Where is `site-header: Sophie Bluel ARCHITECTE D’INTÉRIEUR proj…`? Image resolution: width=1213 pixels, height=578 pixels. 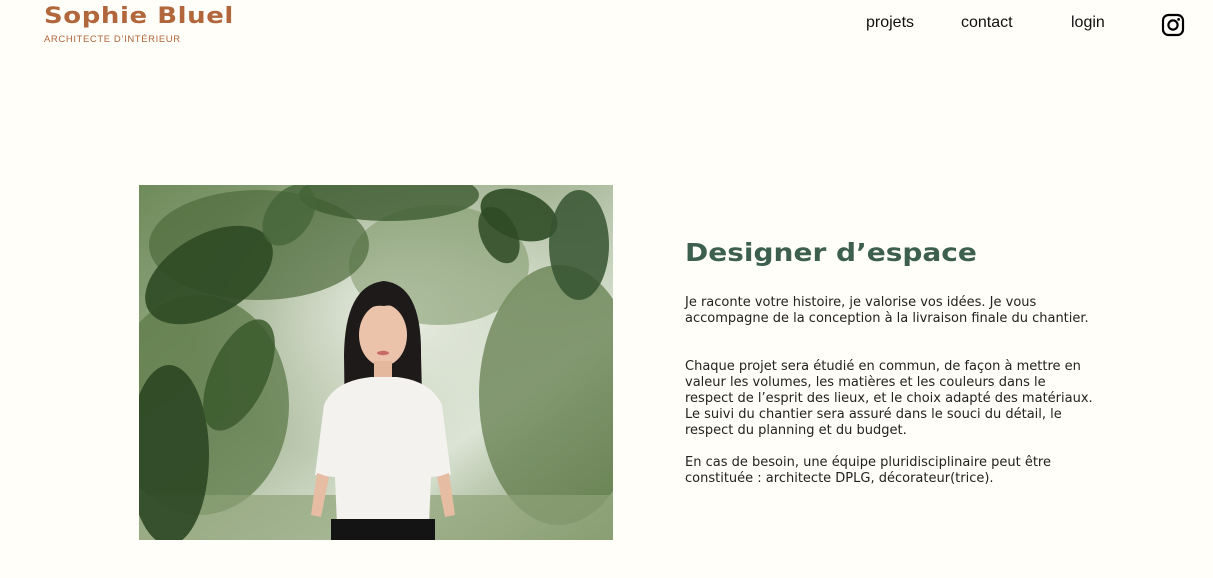
site-header: Sophie Bluel ARCHITECTE D’INTÉRIEUR proj… is located at coordinates (606, 30).